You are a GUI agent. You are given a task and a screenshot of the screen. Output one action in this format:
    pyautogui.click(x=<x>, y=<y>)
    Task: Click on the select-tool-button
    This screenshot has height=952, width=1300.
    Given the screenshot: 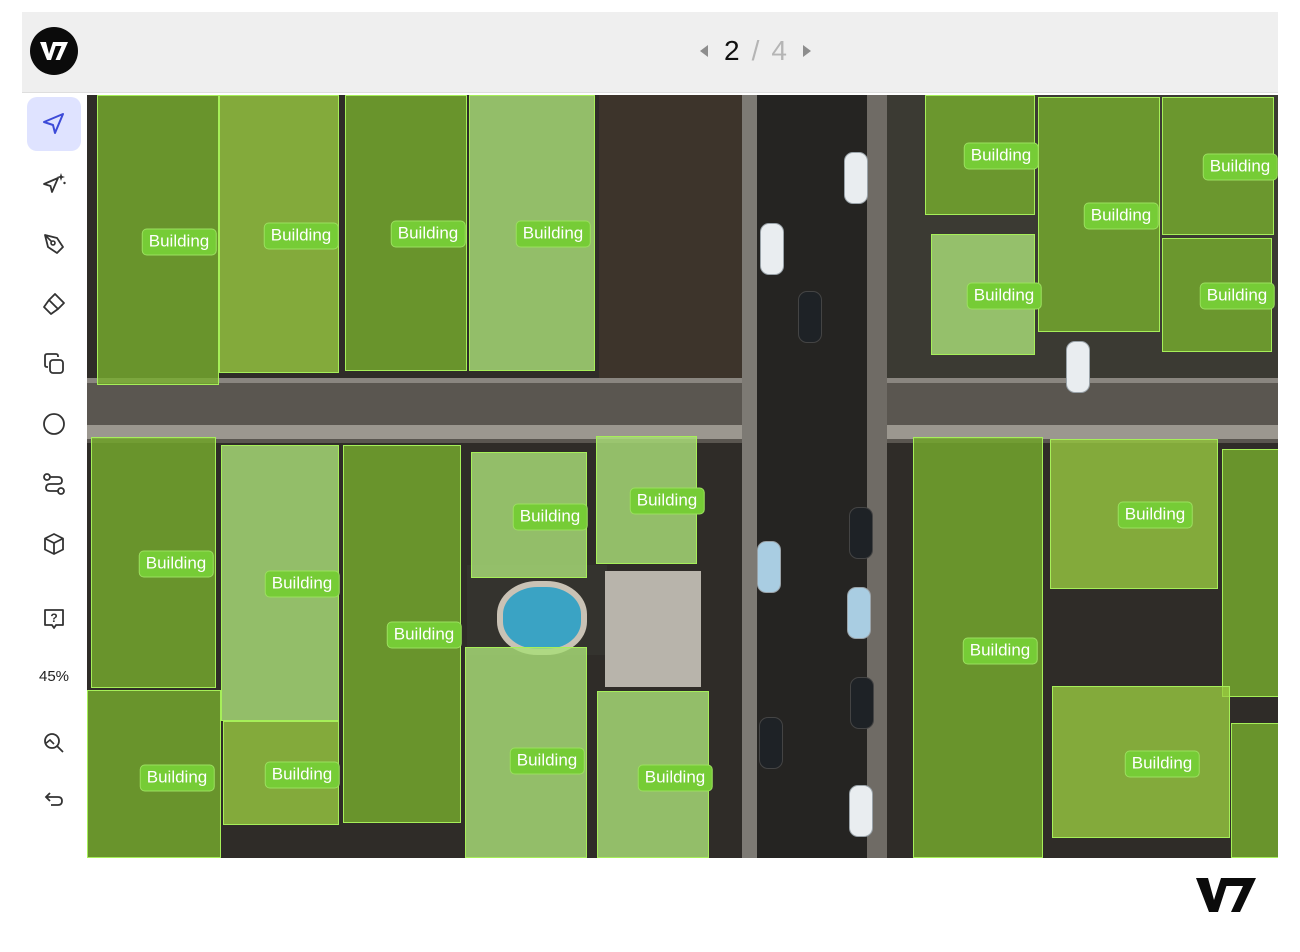 What is the action you would take?
    pyautogui.click(x=54, y=124)
    